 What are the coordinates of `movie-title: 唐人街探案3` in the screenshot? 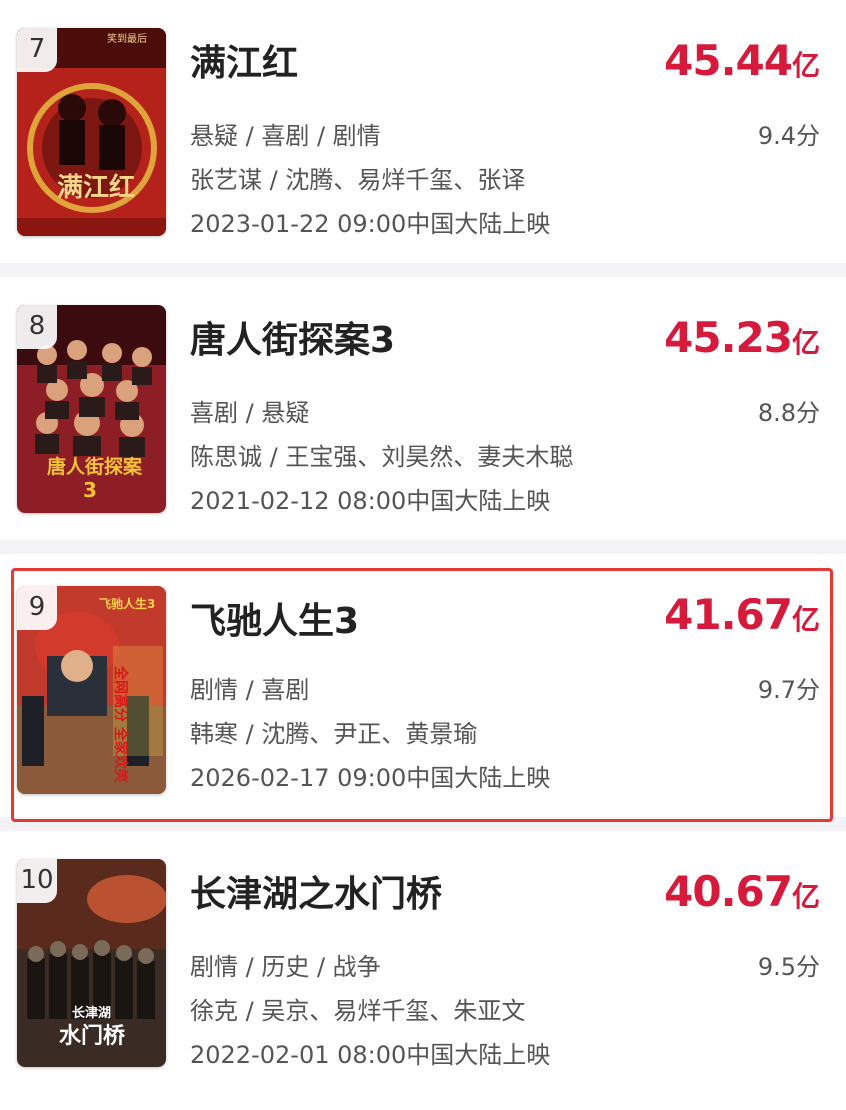 It's located at (292, 337).